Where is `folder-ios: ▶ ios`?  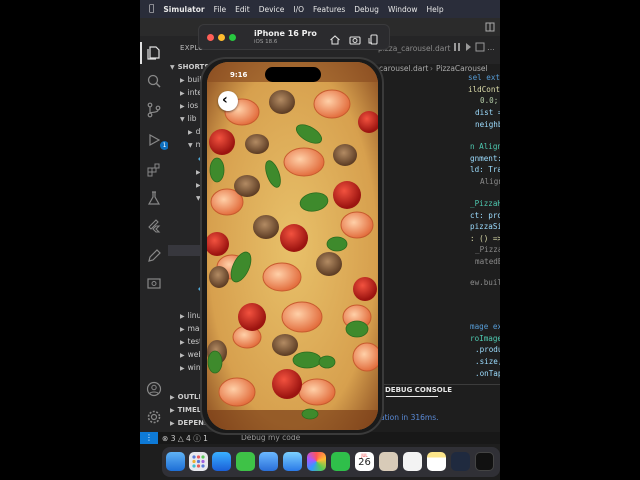
folder-ios: ▶ ios is located at coordinates (189, 105).